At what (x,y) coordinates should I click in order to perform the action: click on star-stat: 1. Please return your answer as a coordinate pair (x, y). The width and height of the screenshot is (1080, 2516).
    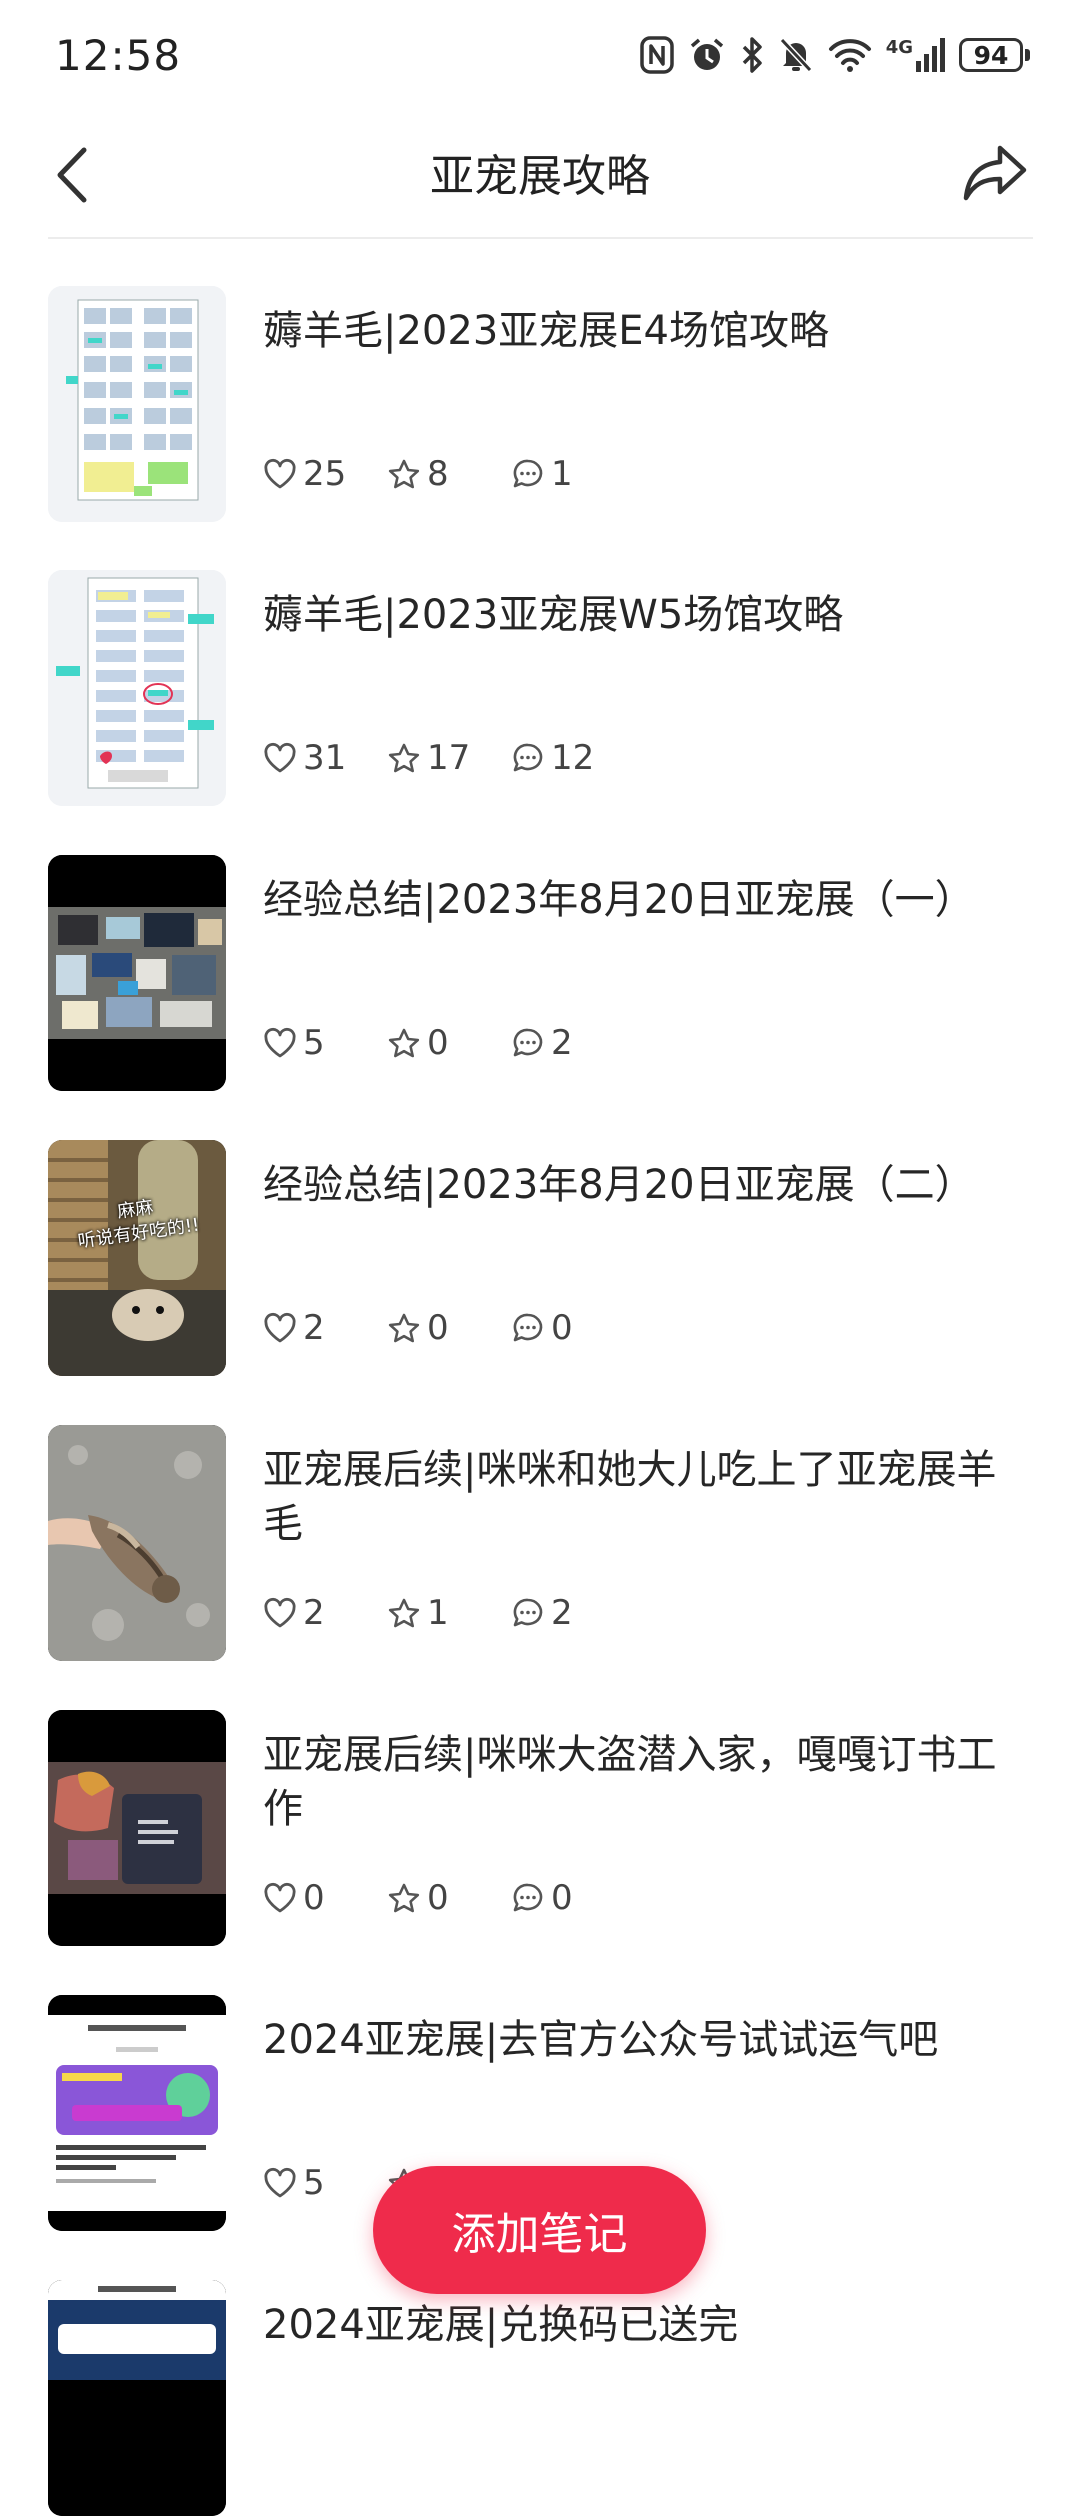
    Looking at the image, I should click on (442, 1613).